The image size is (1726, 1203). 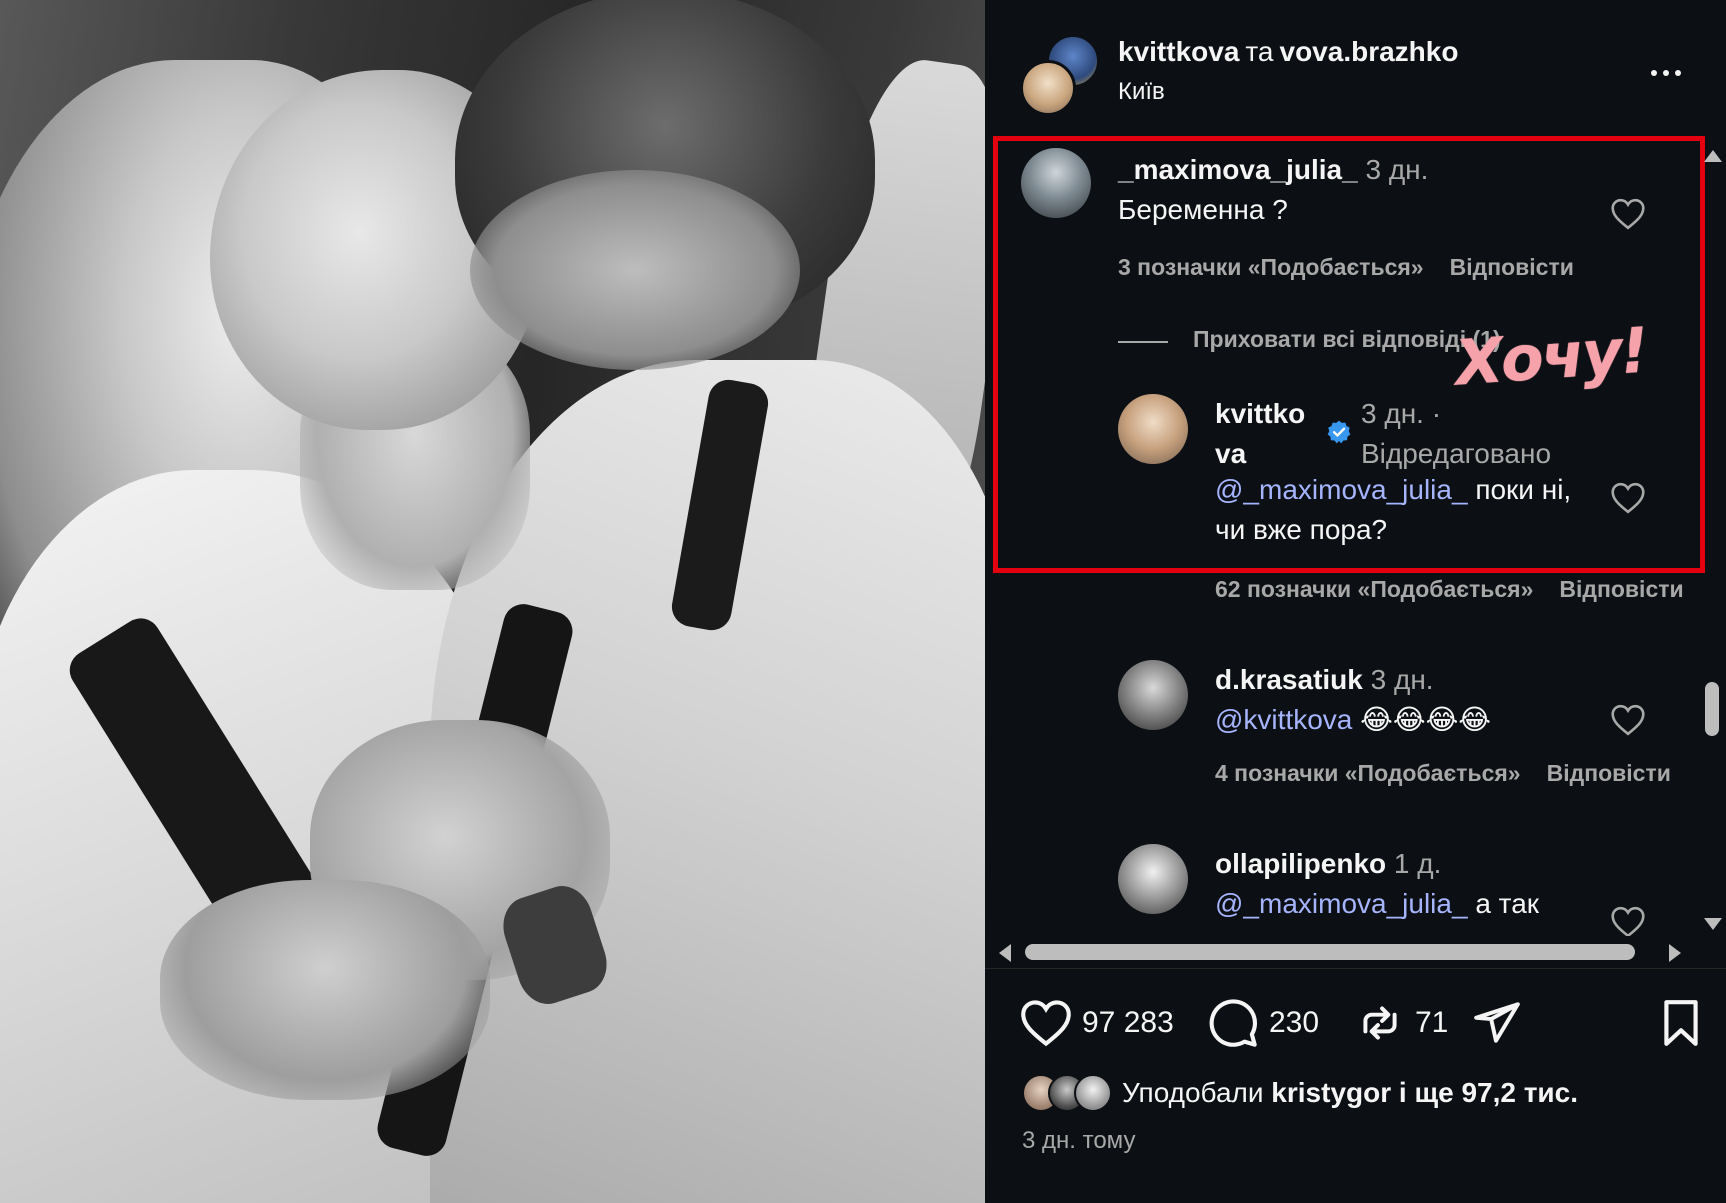 What do you see at coordinates (1141, 92) in the screenshot?
I see `location-link: Київ` at bounding box center [1141, 92].